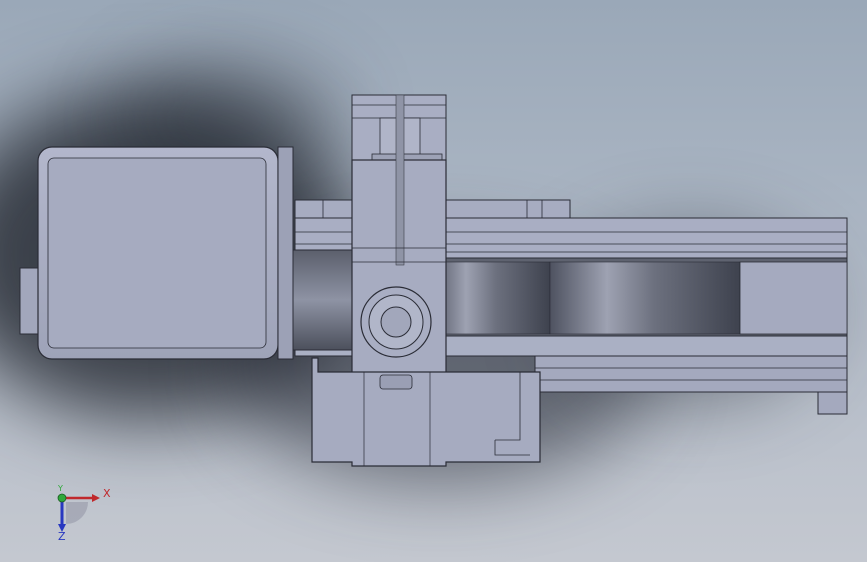 This screenshot has width=867, height=562. I want to click on motor-assembly, so click(156, 253).